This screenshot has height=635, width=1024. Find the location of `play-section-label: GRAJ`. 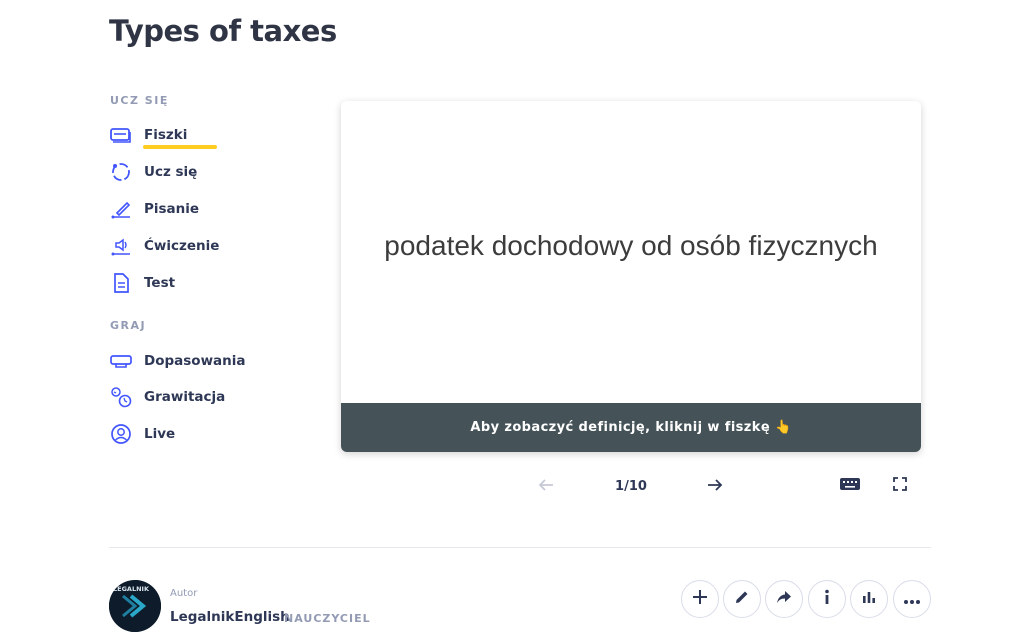

play-section-label: GRAJ is located at coordinates (128, 325).